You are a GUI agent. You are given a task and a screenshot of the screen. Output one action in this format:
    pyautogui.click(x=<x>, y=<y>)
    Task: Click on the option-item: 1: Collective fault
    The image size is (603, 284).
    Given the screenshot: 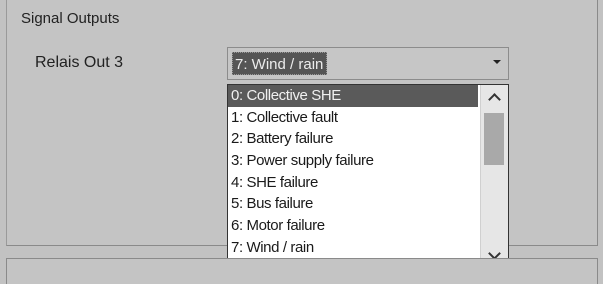 What is the action you would take?
    pyautogui.click(x=353, y=118)
    